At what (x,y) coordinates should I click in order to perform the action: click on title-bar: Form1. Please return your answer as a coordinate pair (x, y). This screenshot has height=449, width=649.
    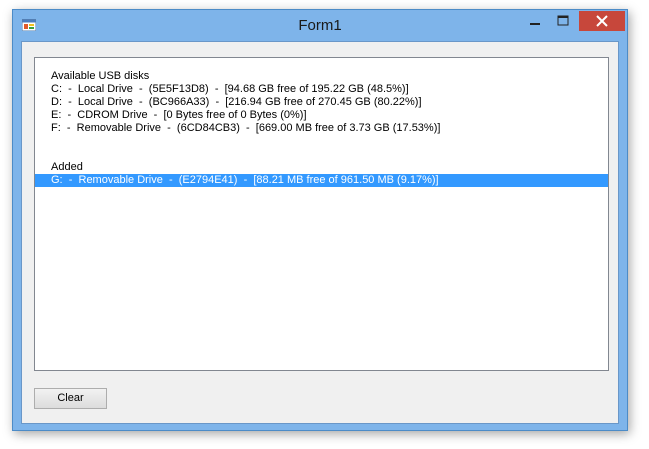
    Looking at the image, I should click on (320, 25).